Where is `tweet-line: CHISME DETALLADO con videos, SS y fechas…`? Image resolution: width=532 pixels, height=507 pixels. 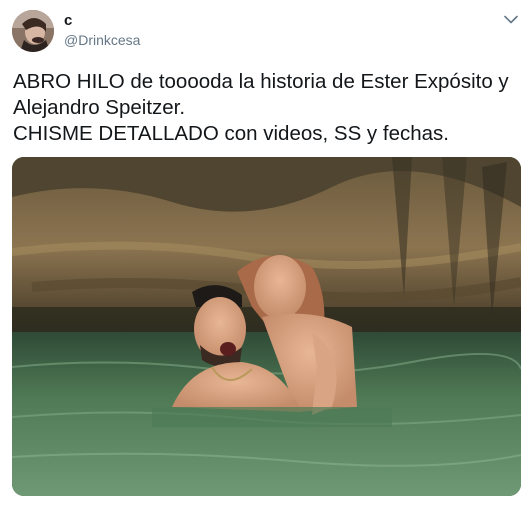
tweet-line: CHISME DETALLADO con videos, SS y fechas… is located at coordinates (231, 133).